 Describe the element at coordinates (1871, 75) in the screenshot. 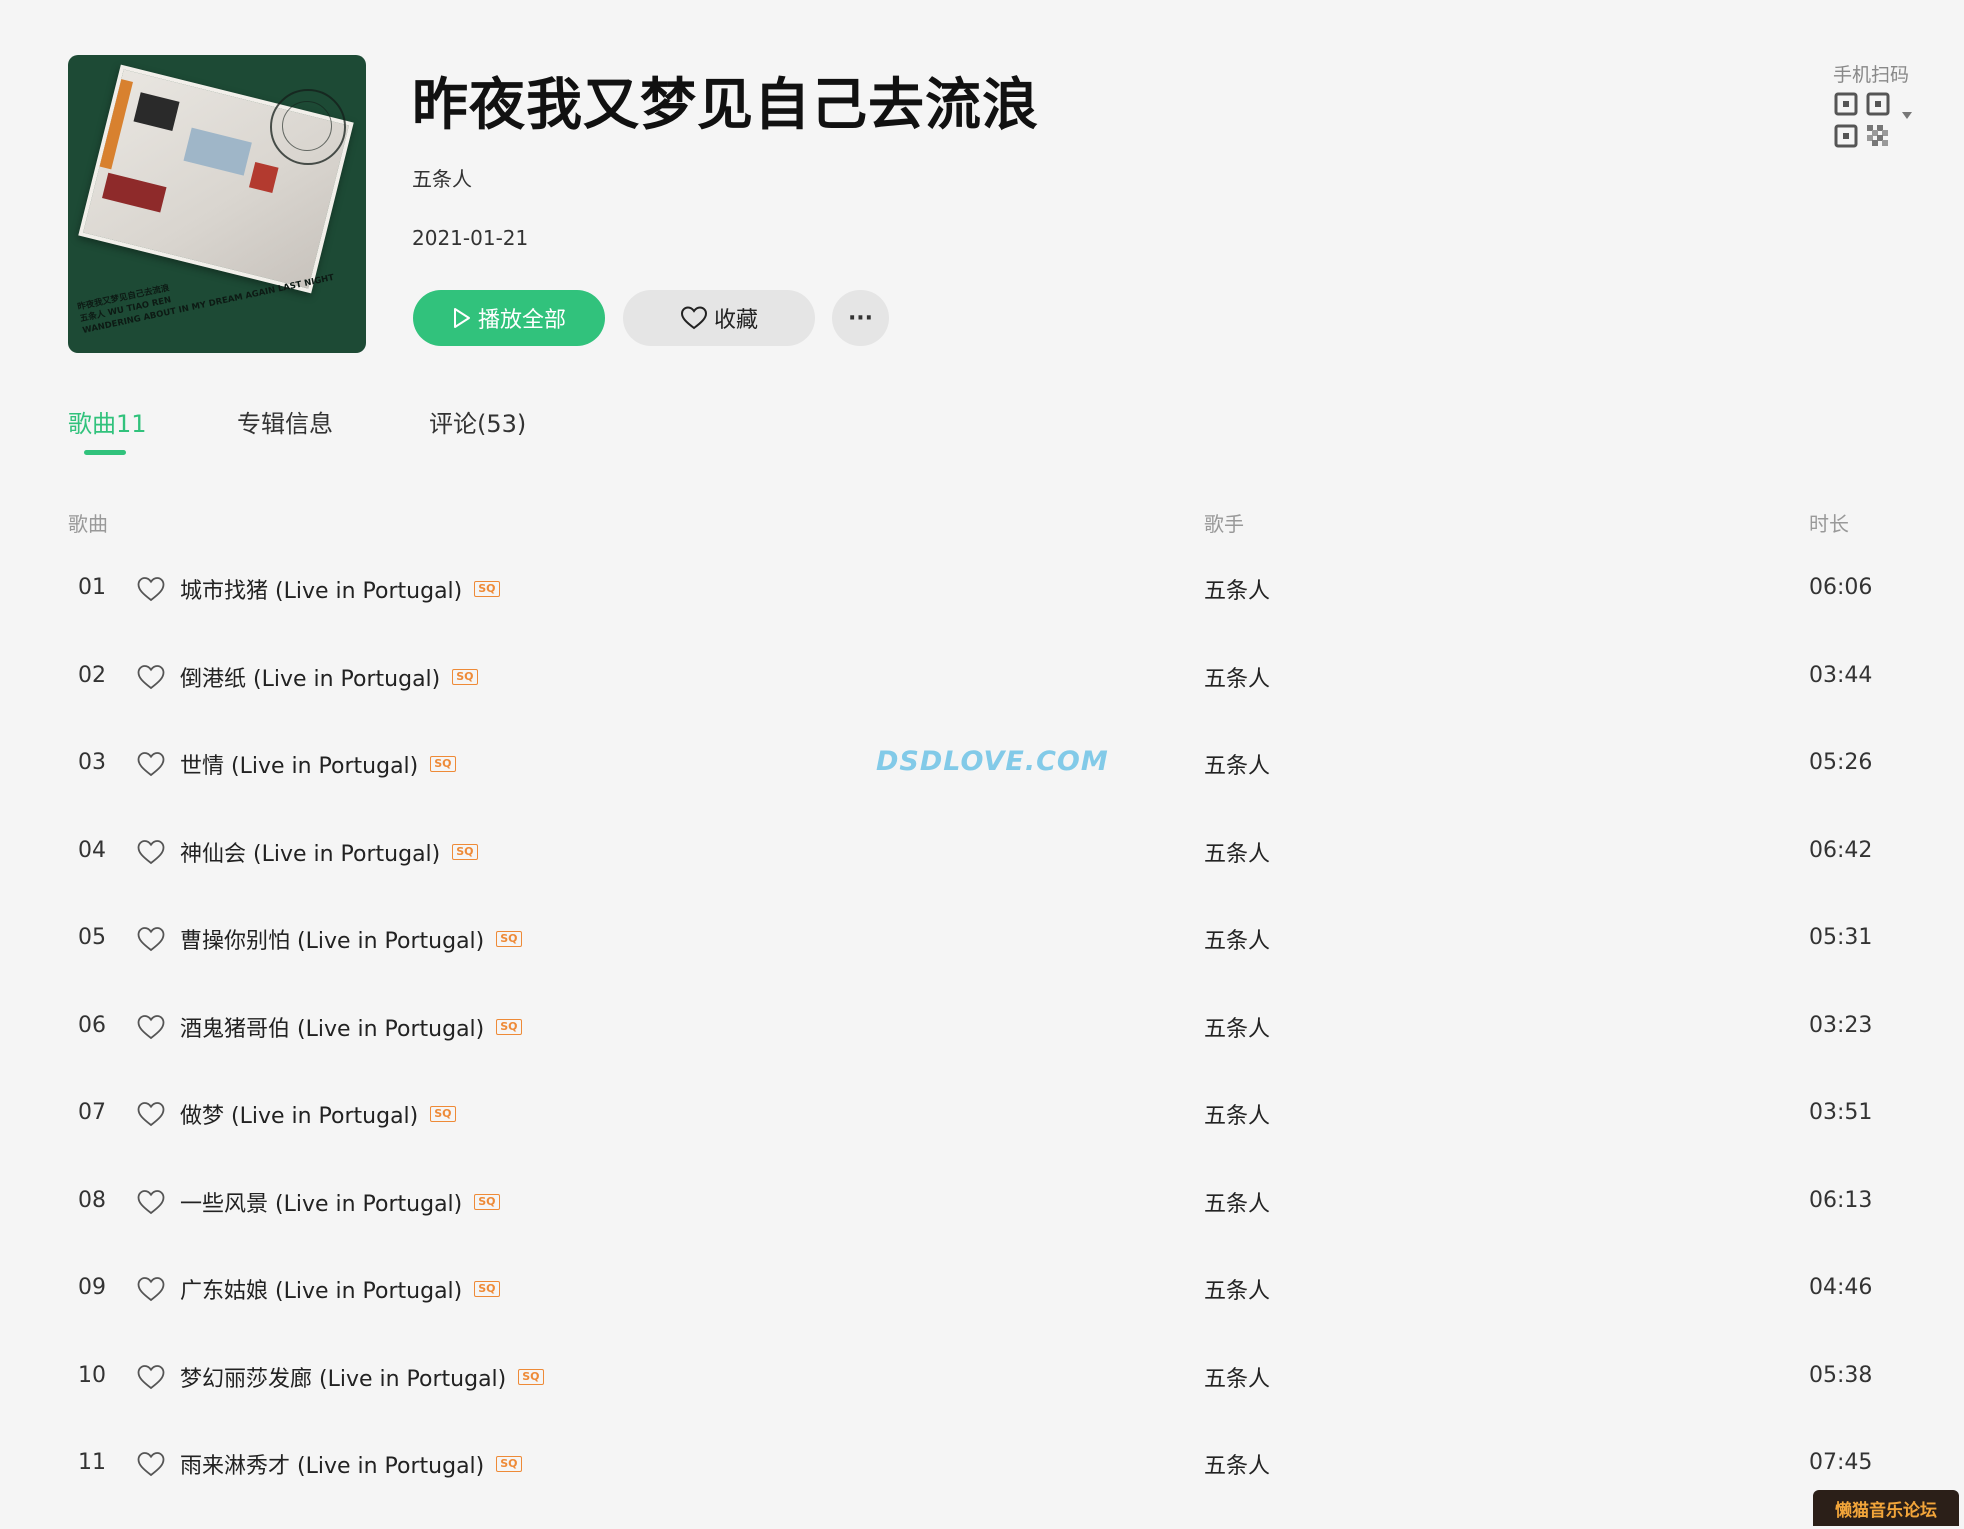

I see `qr-label: 手机扫码` at that location.